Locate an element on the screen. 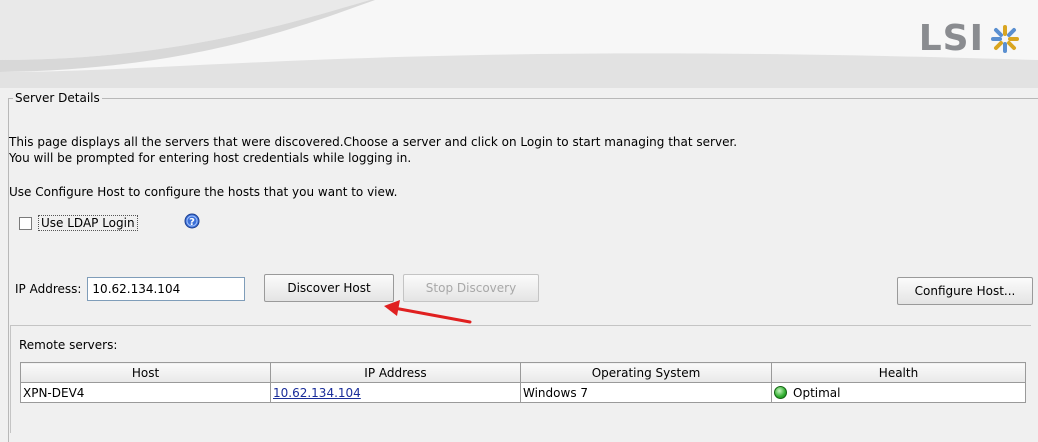  remote-servers-label: Remote servers: is located at coordinates (68, 345).